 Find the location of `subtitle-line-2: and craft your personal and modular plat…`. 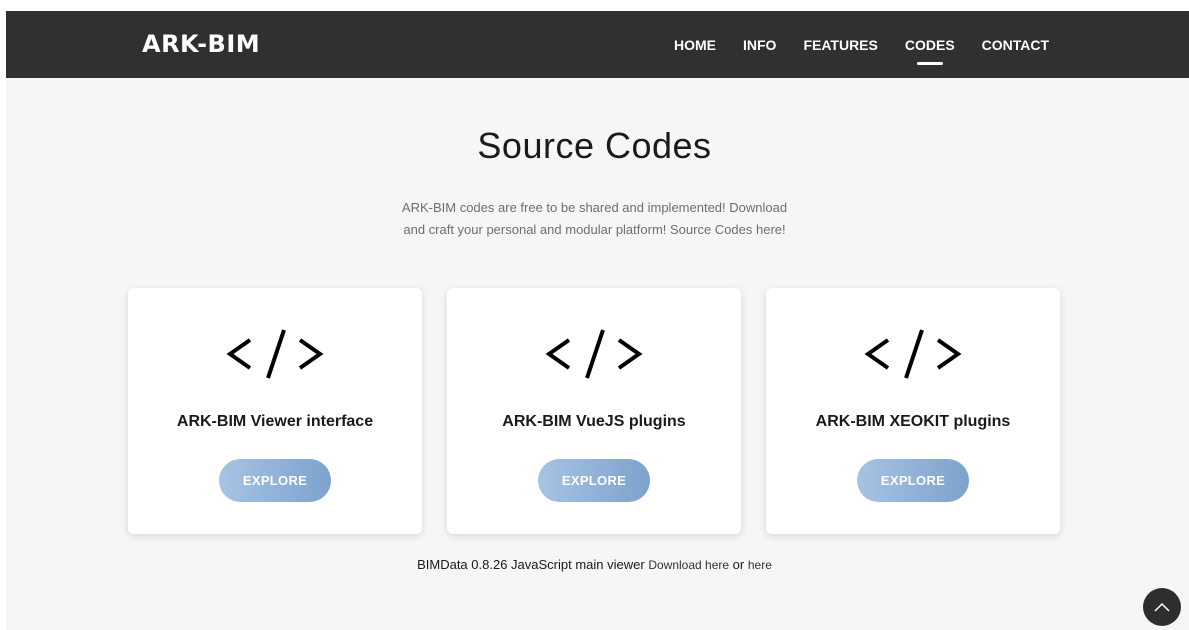

subtitle-line-2: and craft your personal and modular plat… is located at coordinates (594, 229).